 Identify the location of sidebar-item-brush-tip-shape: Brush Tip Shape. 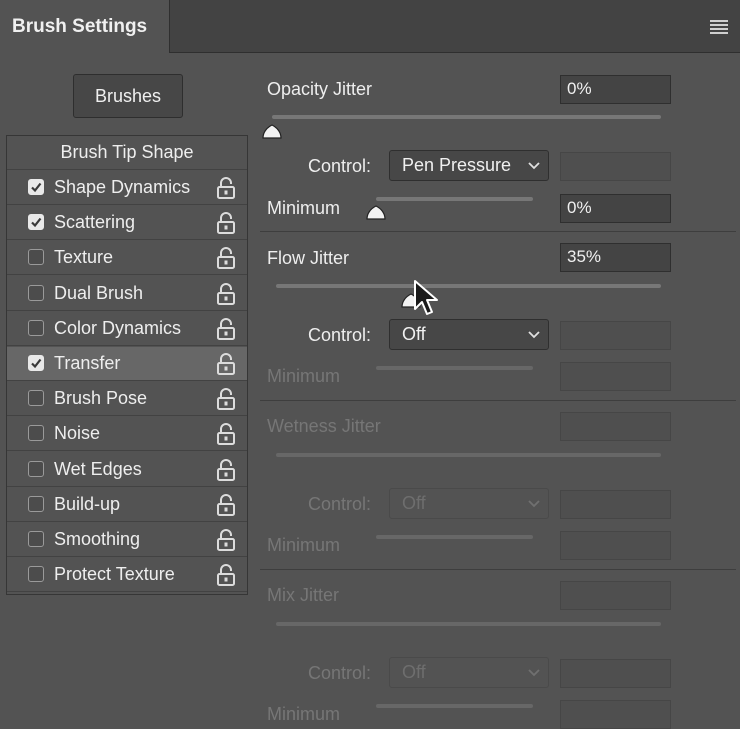
(127, 153).